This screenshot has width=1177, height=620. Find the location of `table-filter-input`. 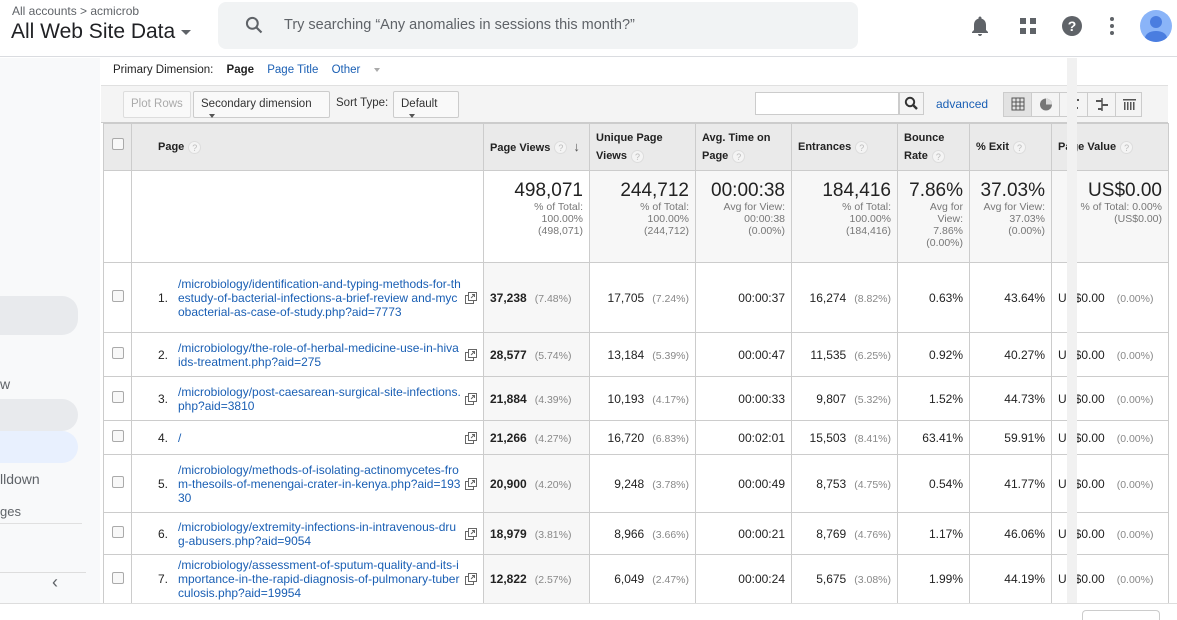

table-filter-input is located at coordinates (827, 103).